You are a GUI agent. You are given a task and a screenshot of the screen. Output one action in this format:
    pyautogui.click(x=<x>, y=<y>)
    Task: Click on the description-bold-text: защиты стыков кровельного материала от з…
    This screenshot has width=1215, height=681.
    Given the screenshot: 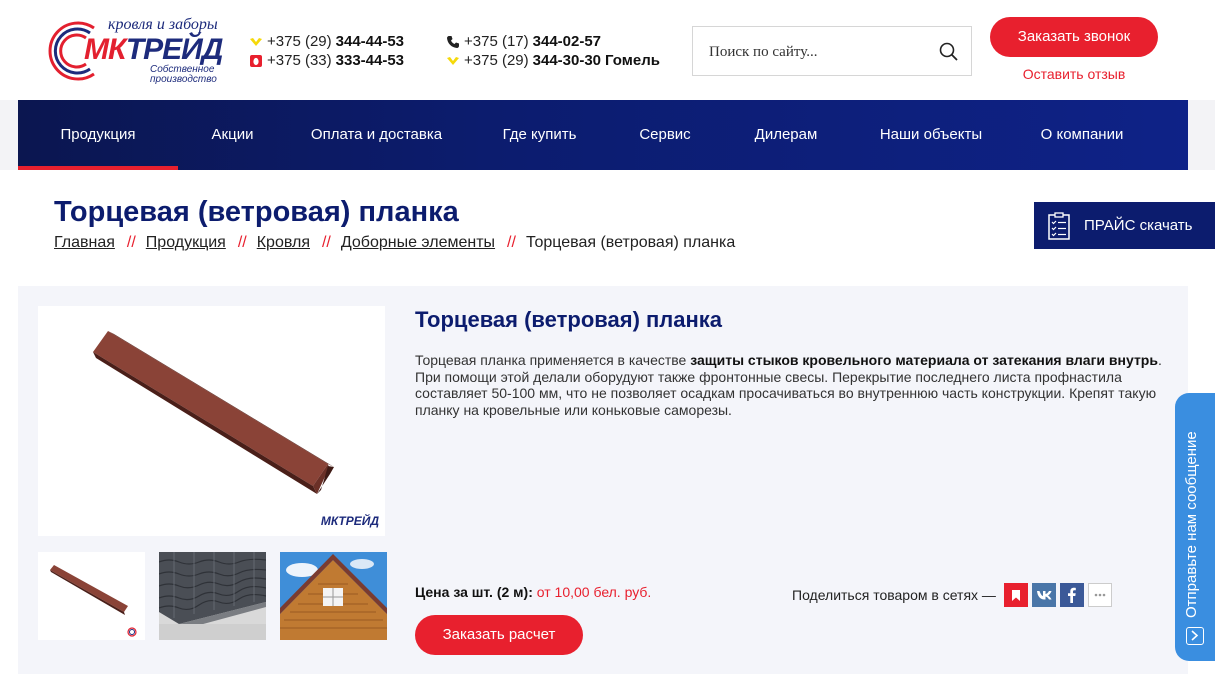 What is the action you would take?
    pyautogui.click(x=924, y=360)
    